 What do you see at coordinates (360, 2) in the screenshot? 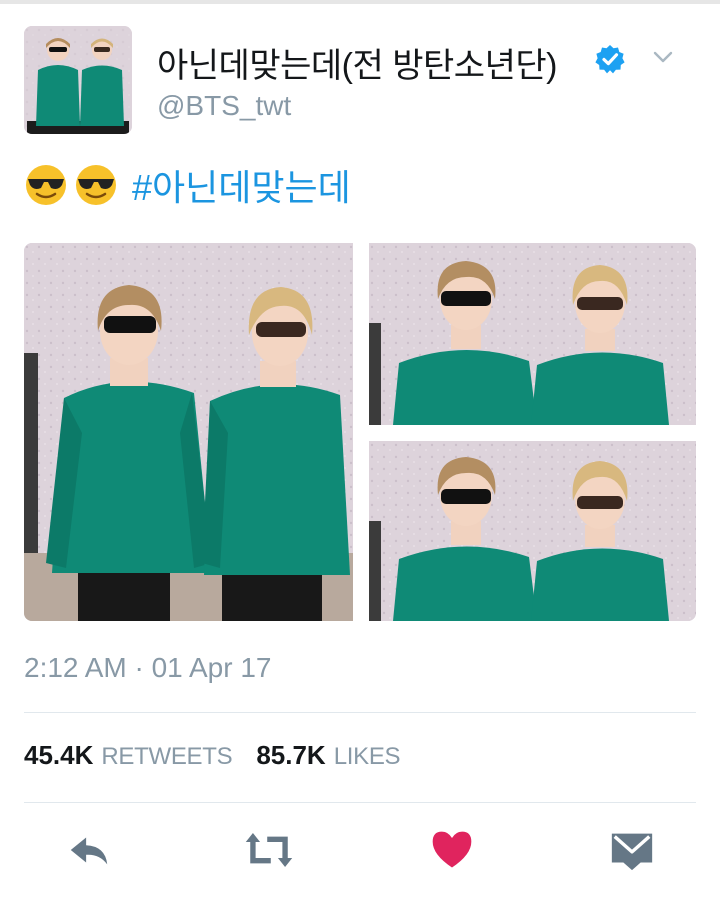
I see `top-divider` at bounding box center [360, 2].